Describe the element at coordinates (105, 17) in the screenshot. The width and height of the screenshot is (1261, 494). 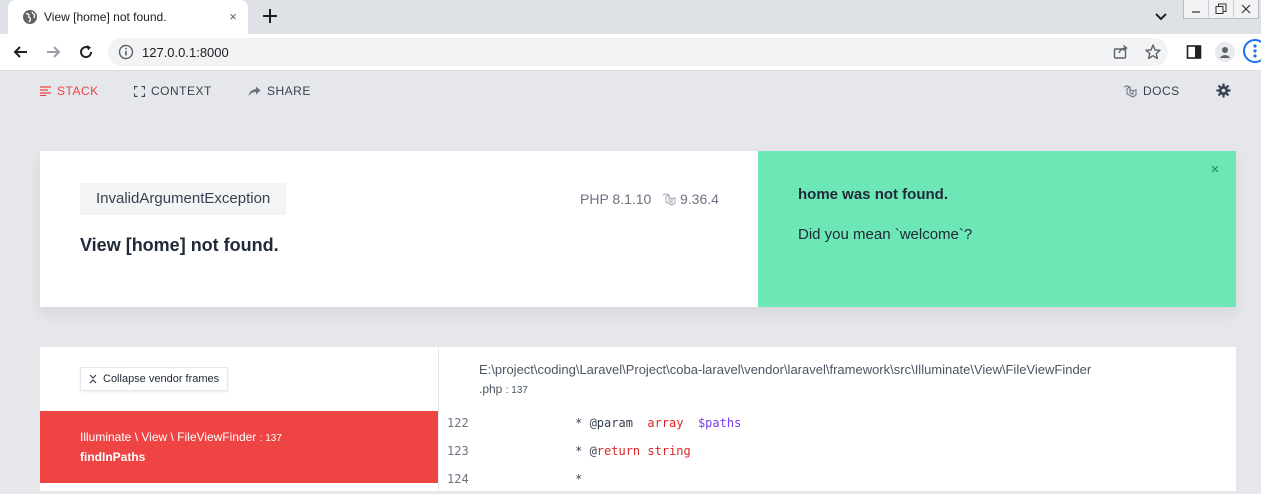
I see `tab-title: View [home] not found.` at that location.